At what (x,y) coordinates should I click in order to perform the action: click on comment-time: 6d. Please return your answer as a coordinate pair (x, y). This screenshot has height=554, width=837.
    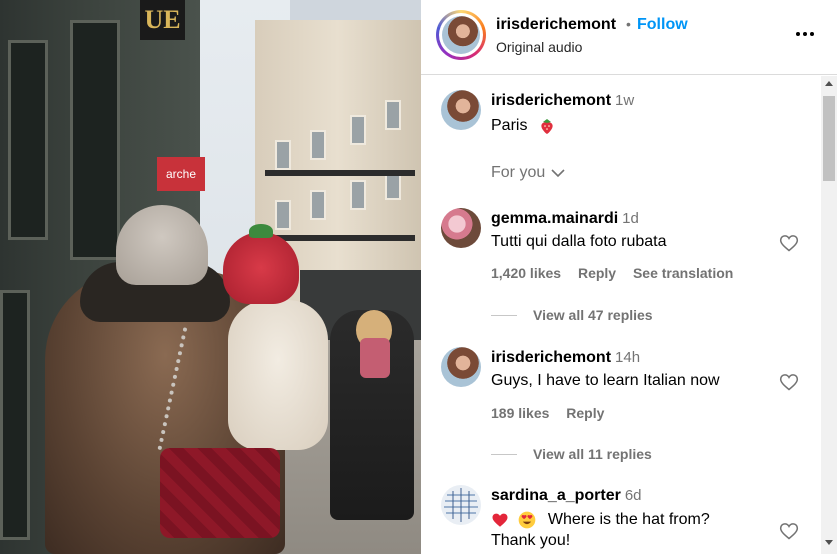
    Looking at the image, I should click on (633, 495).